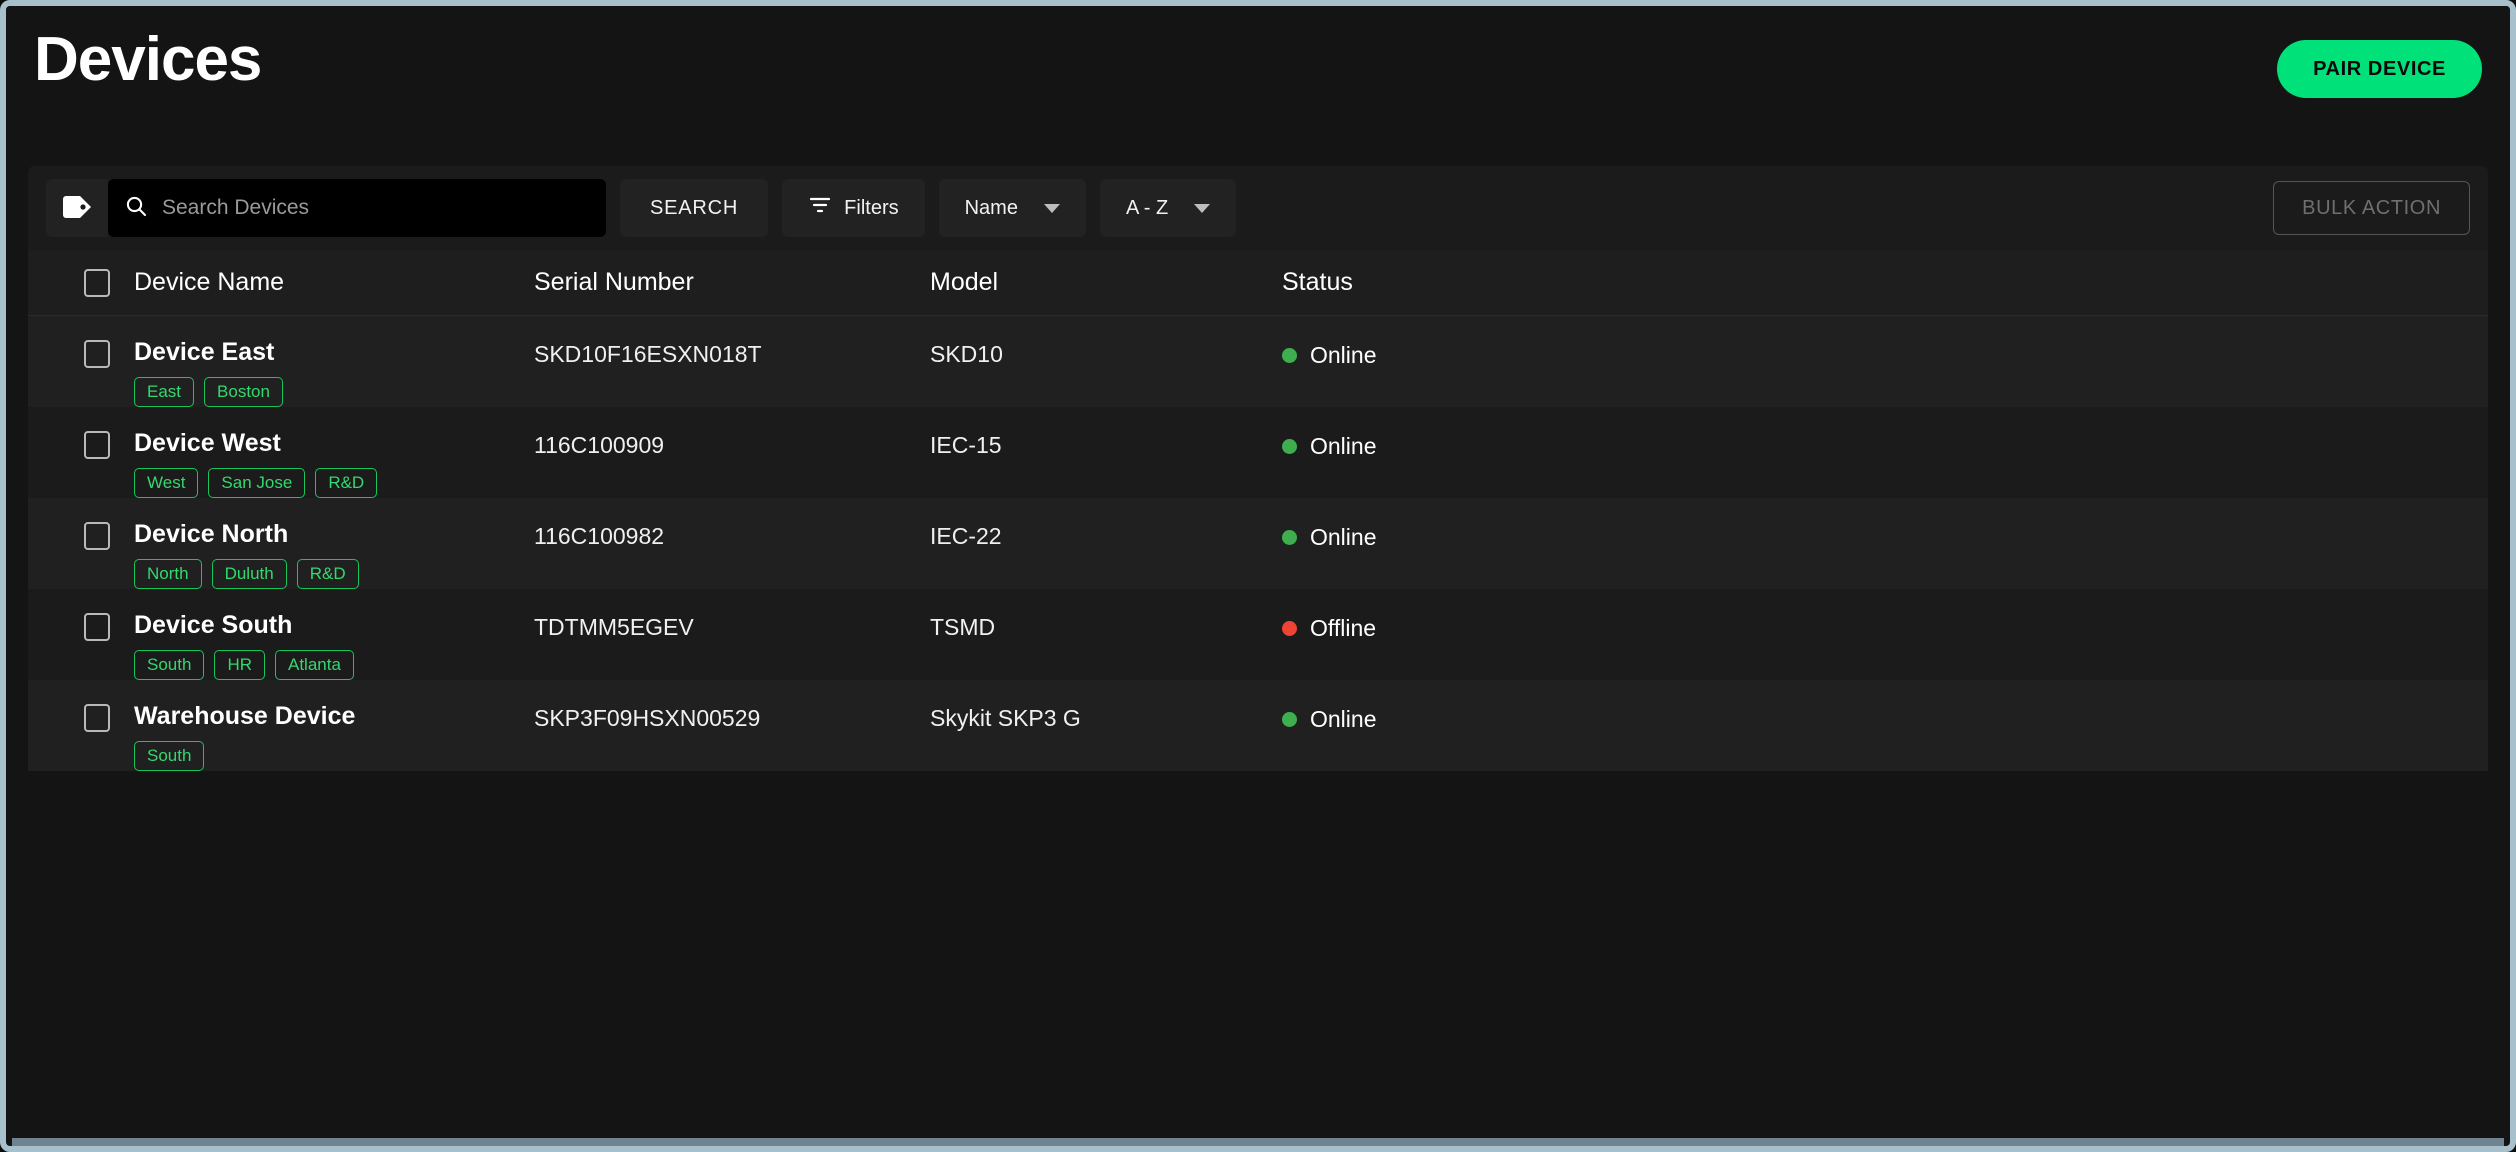  Describe the element at coordinates (1147, 207) in the screenshot. I see `sort-order-label: A - Z` at that location.